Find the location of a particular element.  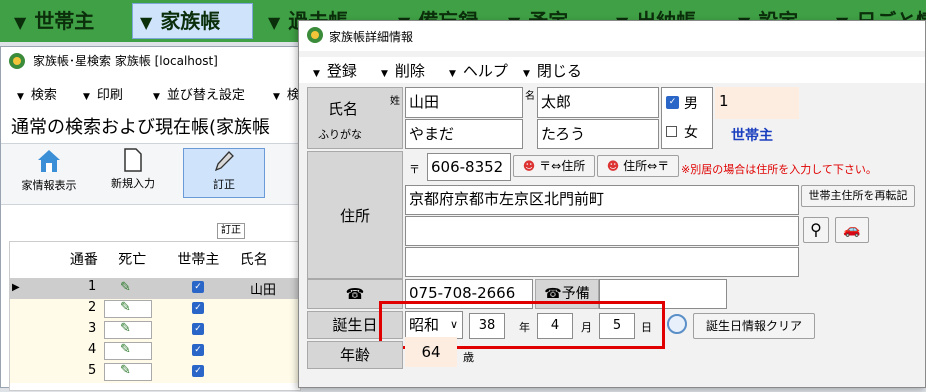

button-label: 訂正 is located at coordinates (224, 184).